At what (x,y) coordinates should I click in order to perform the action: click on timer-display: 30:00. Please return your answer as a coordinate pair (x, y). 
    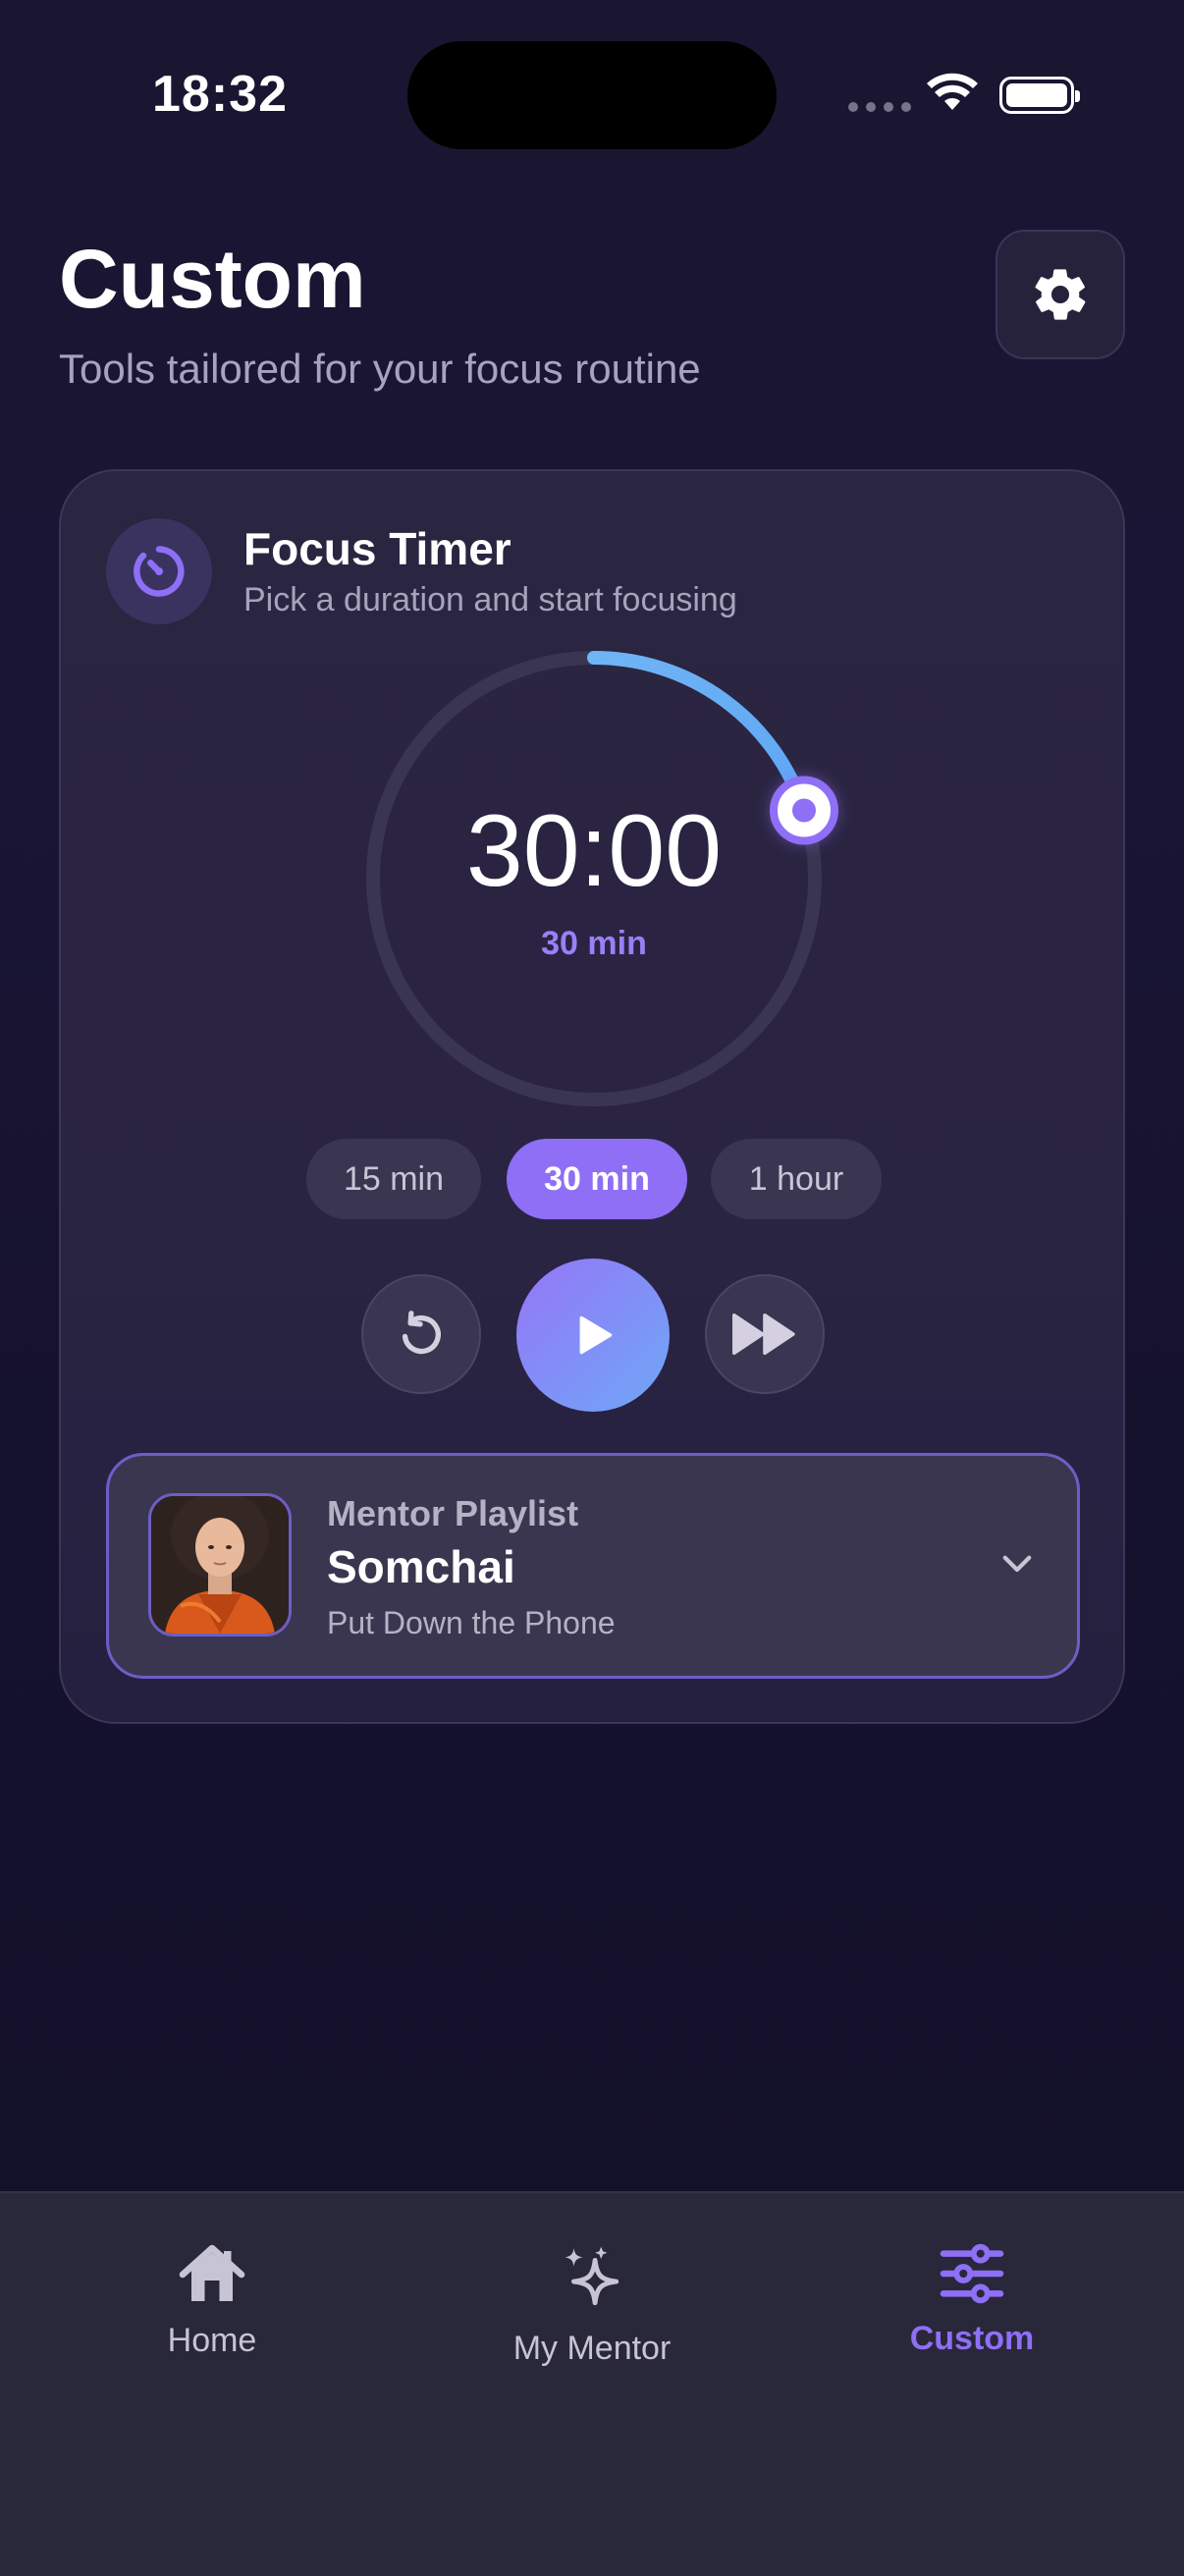
    Looking at the image, I should click on (594, 851).